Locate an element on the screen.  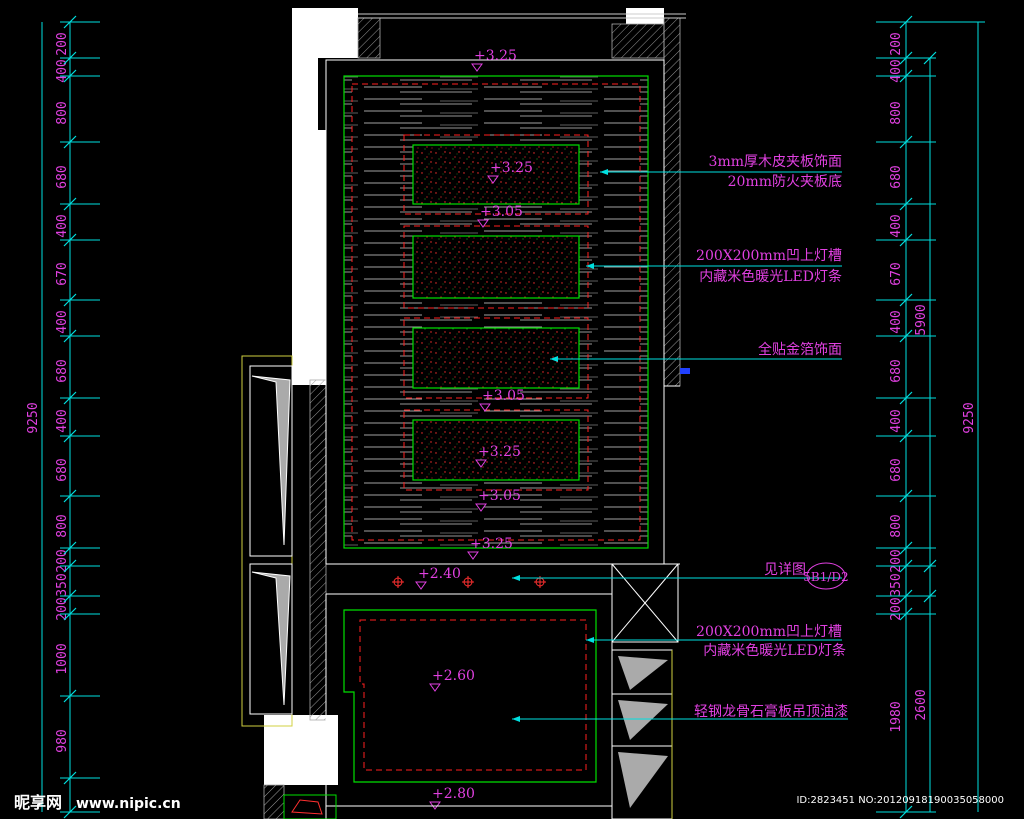
level-panel1: +3.25 is located at coordinates (511, 168).